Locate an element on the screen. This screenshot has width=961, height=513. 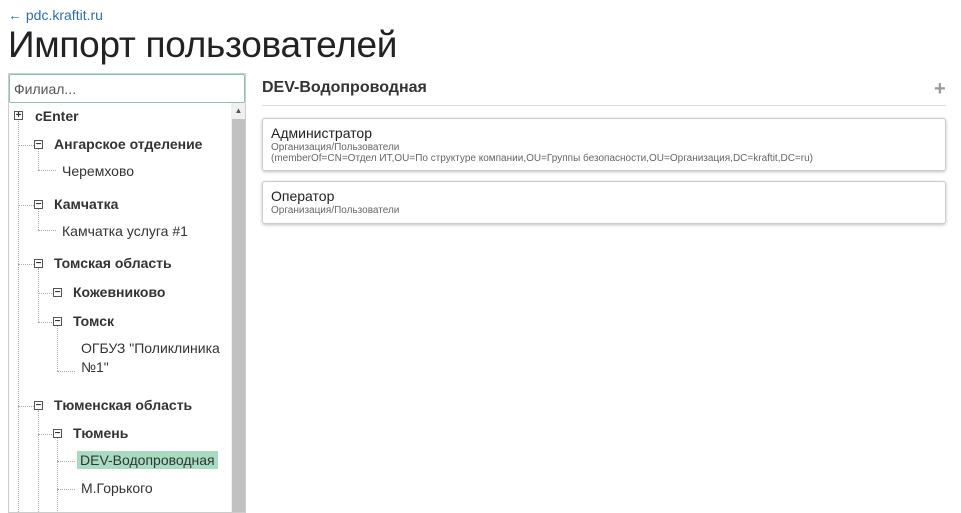
tree-scrollbar: ▲ is located at coordinates (238, 307).